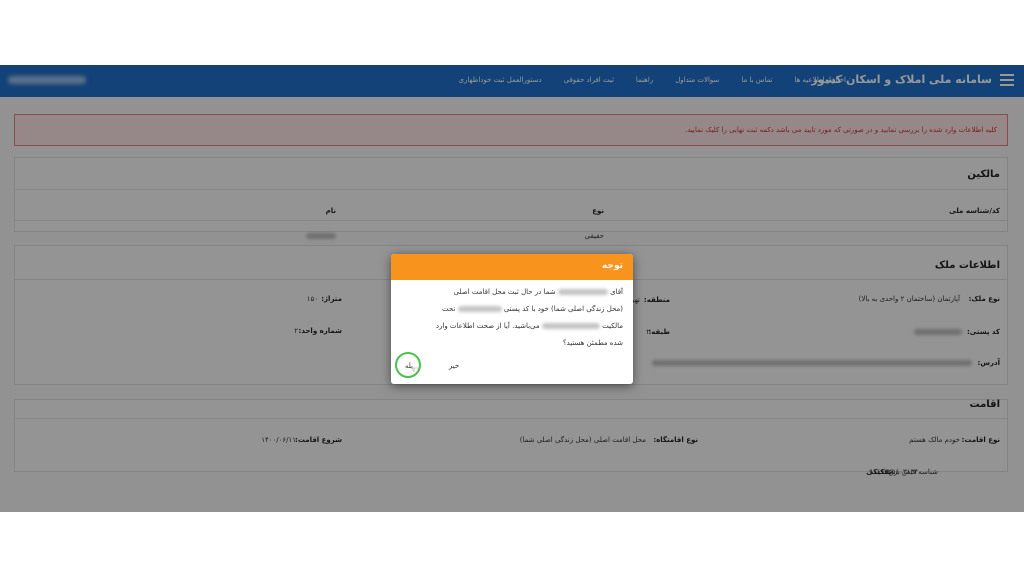 Image resolution: width=1024 pixels, height=577 pixels. What do you see at coordinates (570, 326) in the screenshot?
I see `owner-name-redacted-dialog` at bounding box center [570, 326].